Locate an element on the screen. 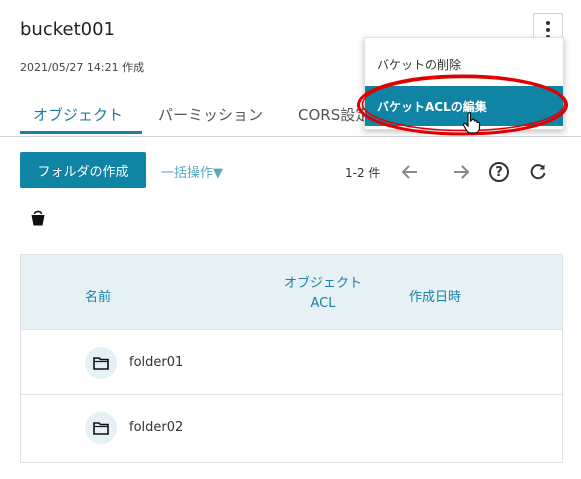  folder-name: folder02 is located at coordinates (156, 427).